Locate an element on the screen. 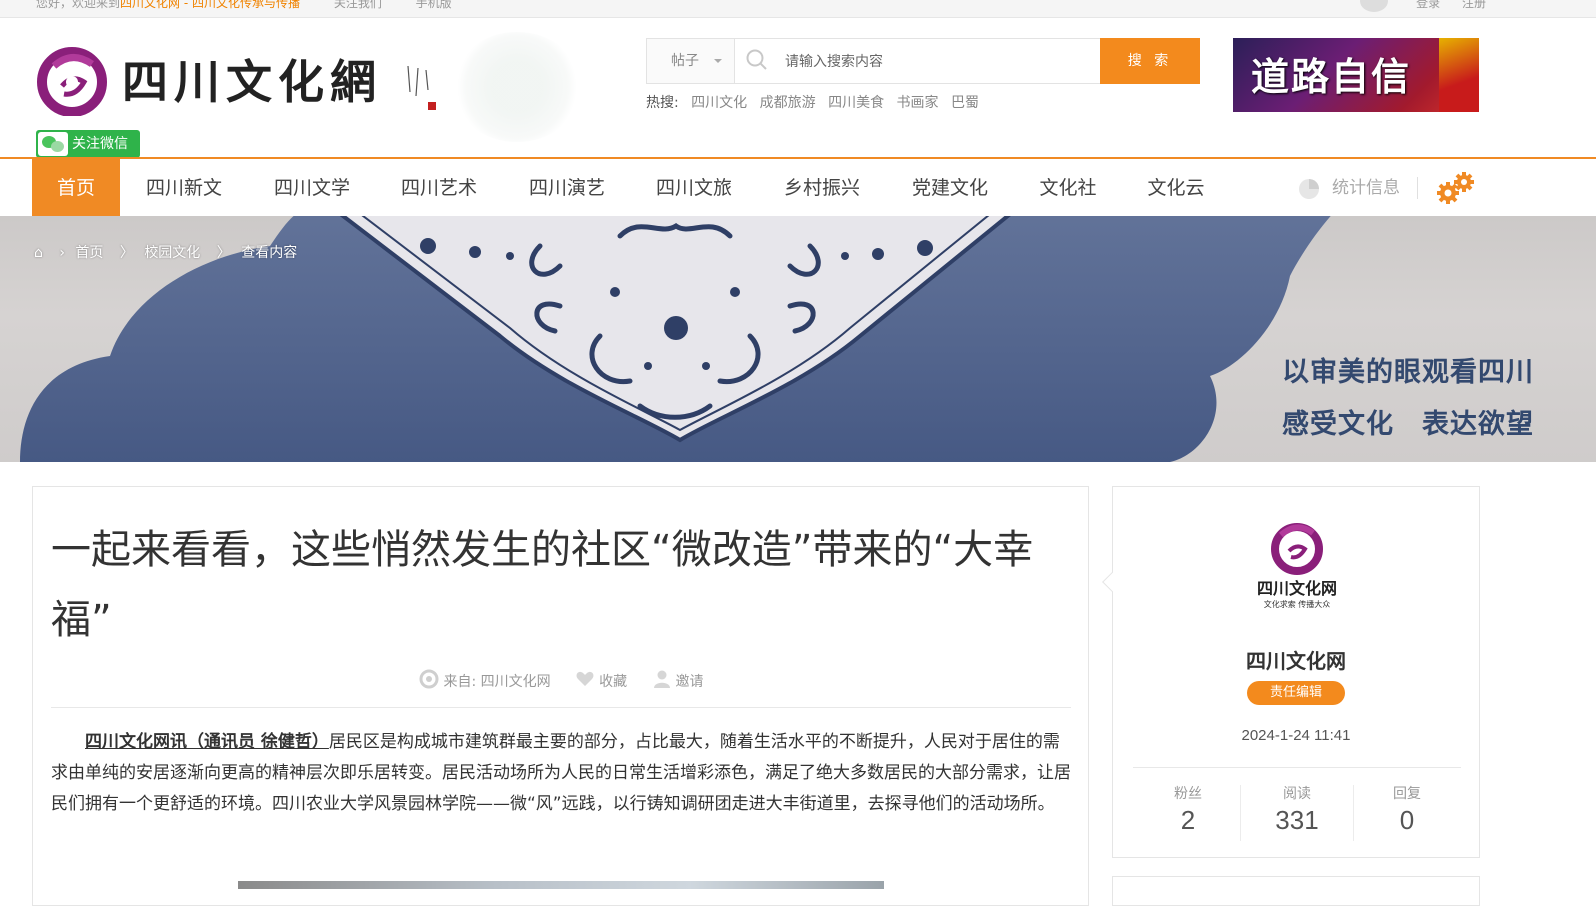  author-name: 四川文化网 is located at coordinates (1296, 659).